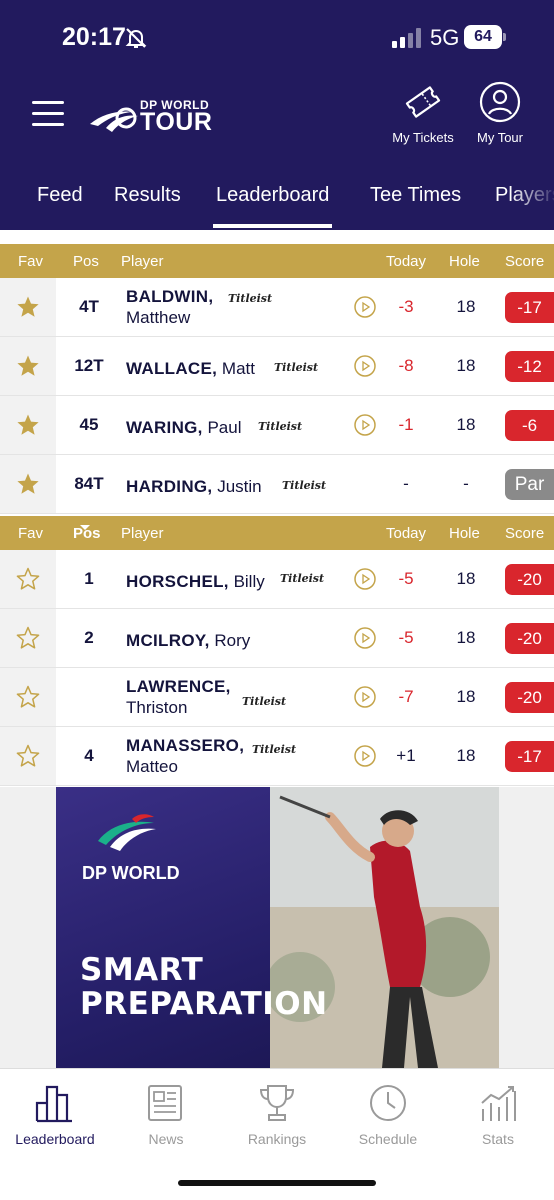 The height and width of the screenshot is (1200, 554). What do you see at coordinates (188, 640) in the screenshot?
I see `player-name: MCILROY, Rory` at bounding box center [188, 640].